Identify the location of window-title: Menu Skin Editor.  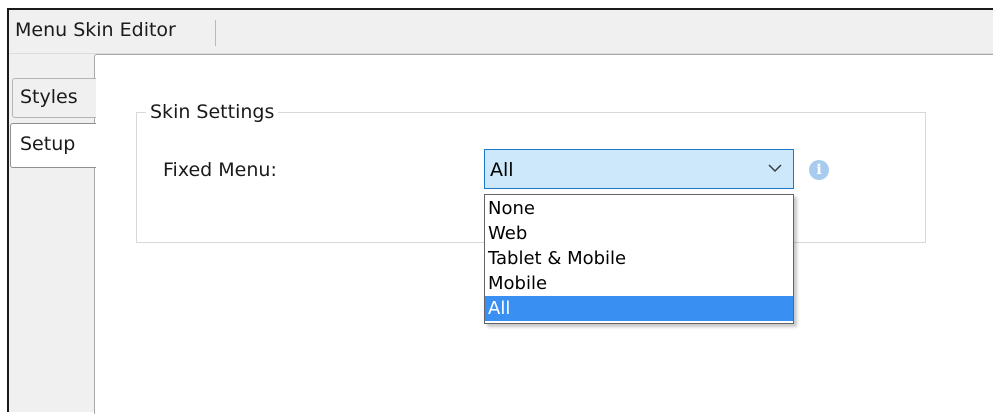
(95, 30).